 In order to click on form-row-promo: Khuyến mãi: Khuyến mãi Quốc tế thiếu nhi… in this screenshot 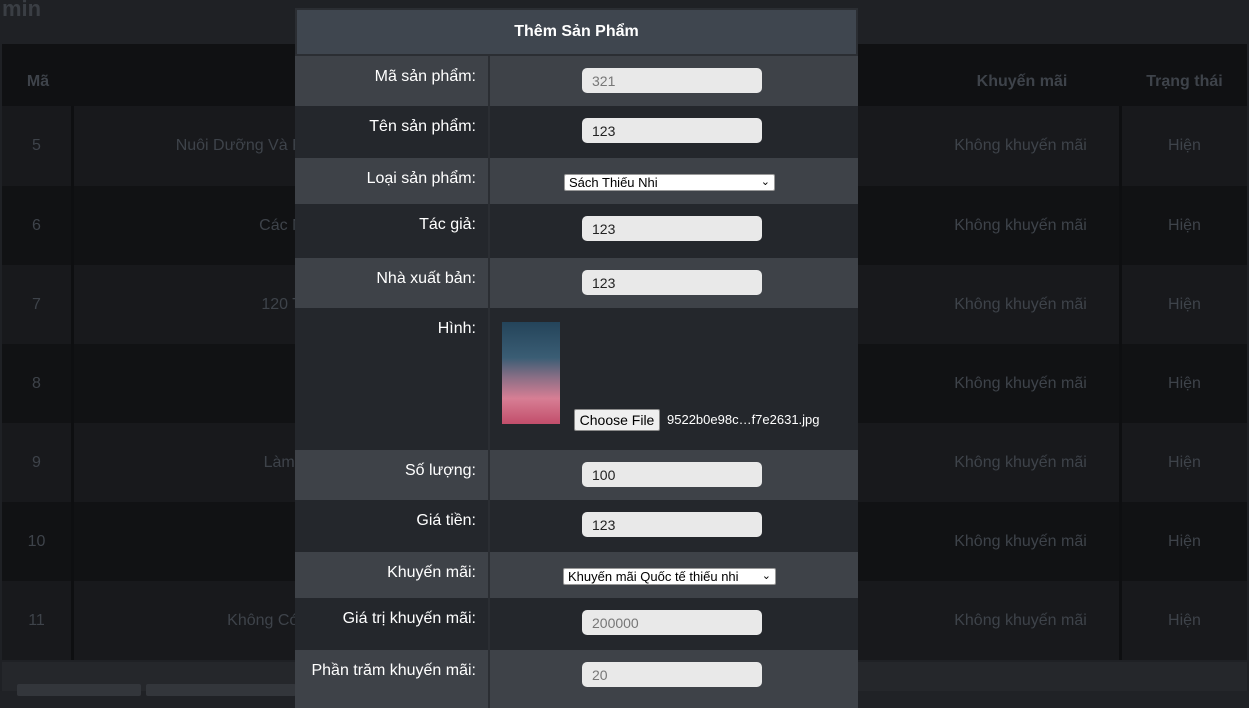, I will do `click(576, 575)`.